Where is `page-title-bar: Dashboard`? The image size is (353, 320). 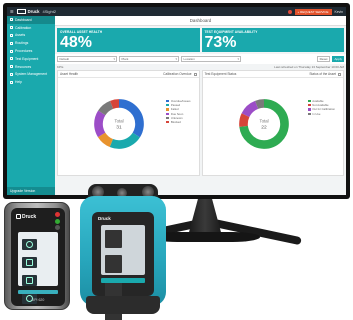 page-title-bar: Dashboard is located at coordinates (200, 21).